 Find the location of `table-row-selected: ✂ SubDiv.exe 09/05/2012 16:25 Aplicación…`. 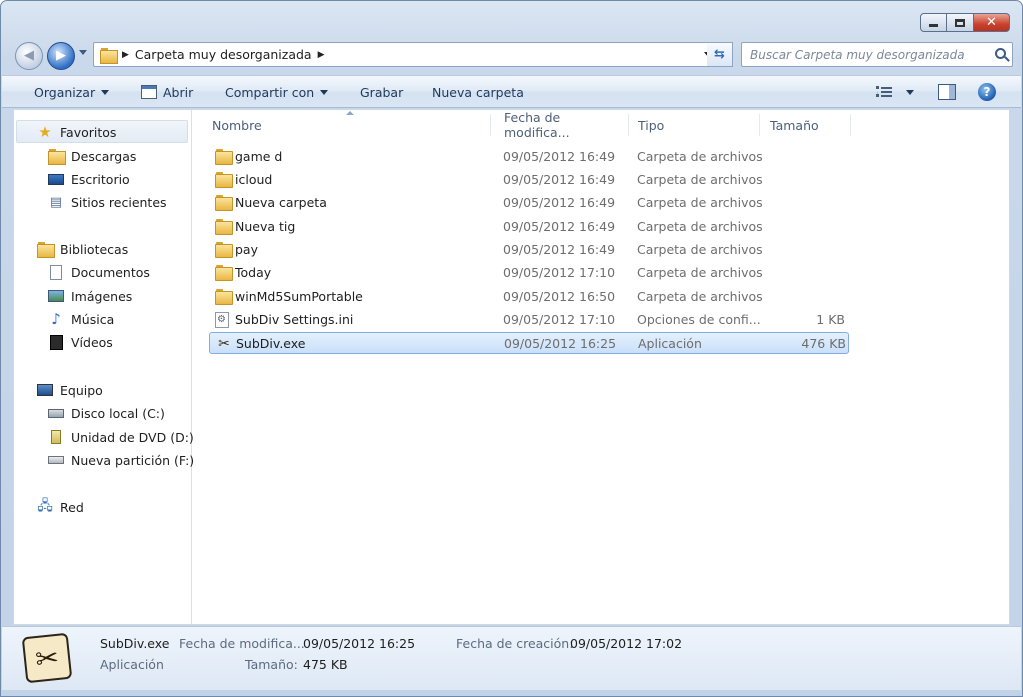

table-row-selected: ✂ SubDiv.exe 09/05/2012 16:25 Aplicación… is located at coordinates (529, 343).